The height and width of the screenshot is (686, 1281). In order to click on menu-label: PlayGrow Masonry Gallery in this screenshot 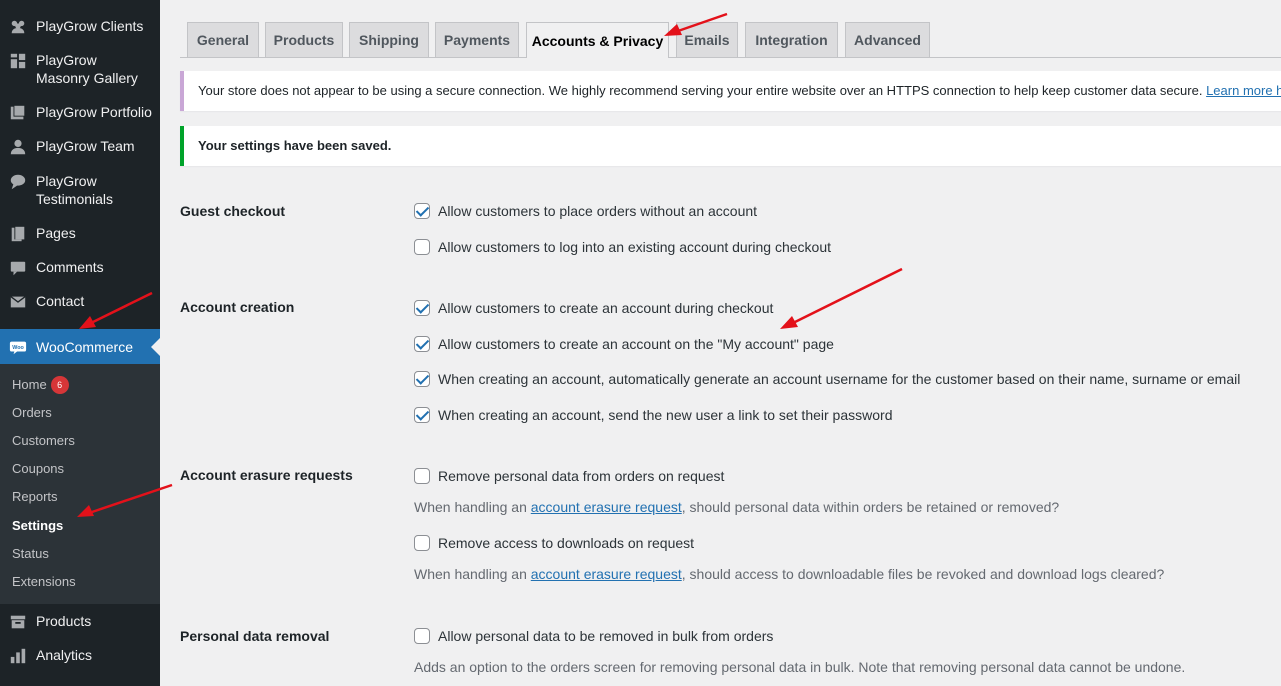, I will do `click(87, 69)`.